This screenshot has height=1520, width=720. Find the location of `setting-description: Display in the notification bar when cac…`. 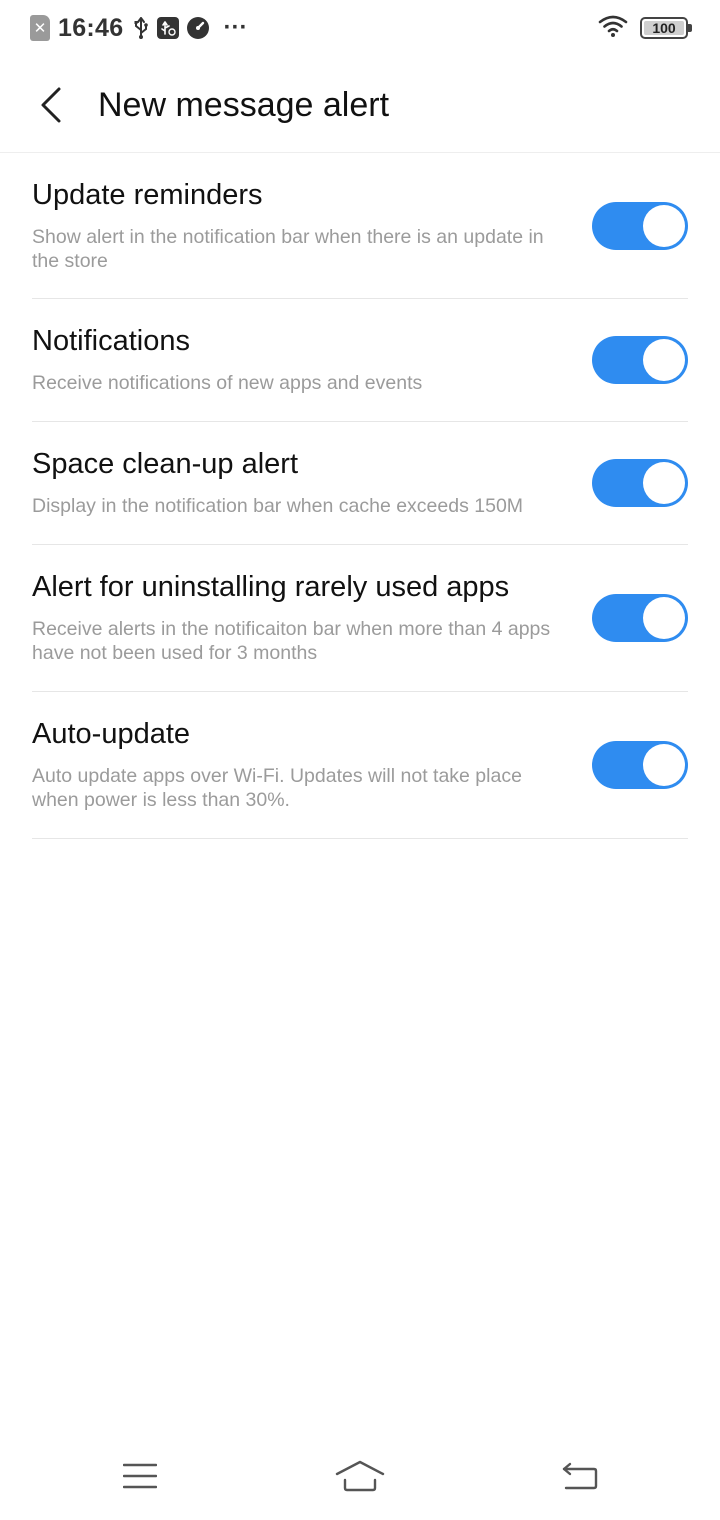

setting-description: Display in the notification bar when cac… is located at coordinates (278, 506).